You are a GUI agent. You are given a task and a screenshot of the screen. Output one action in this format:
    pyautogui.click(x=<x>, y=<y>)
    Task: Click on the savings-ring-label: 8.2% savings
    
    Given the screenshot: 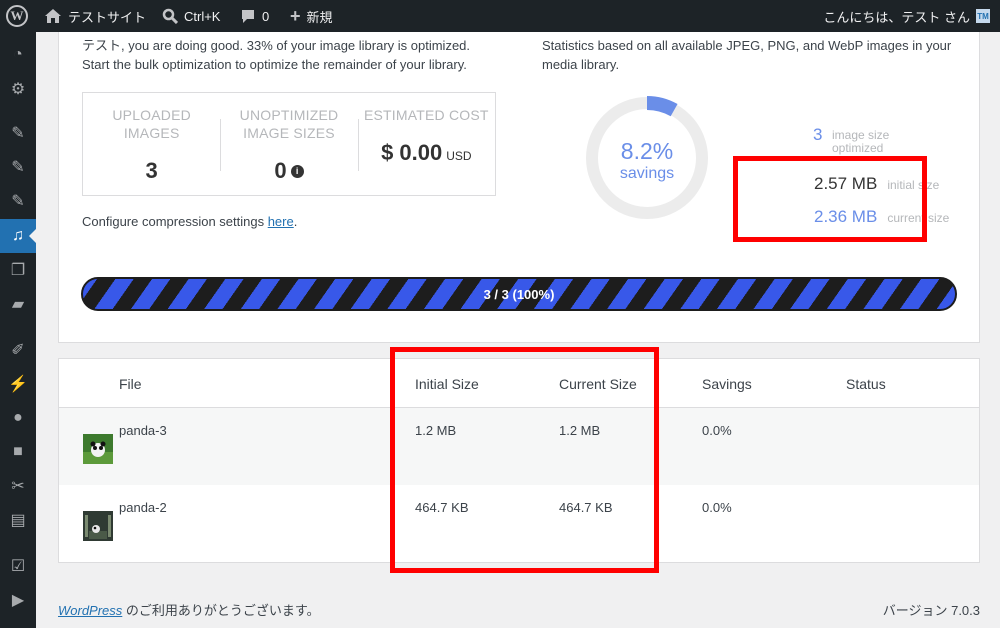 What is the action you would take?
    pyautogui.click(x=647, y=161)
    